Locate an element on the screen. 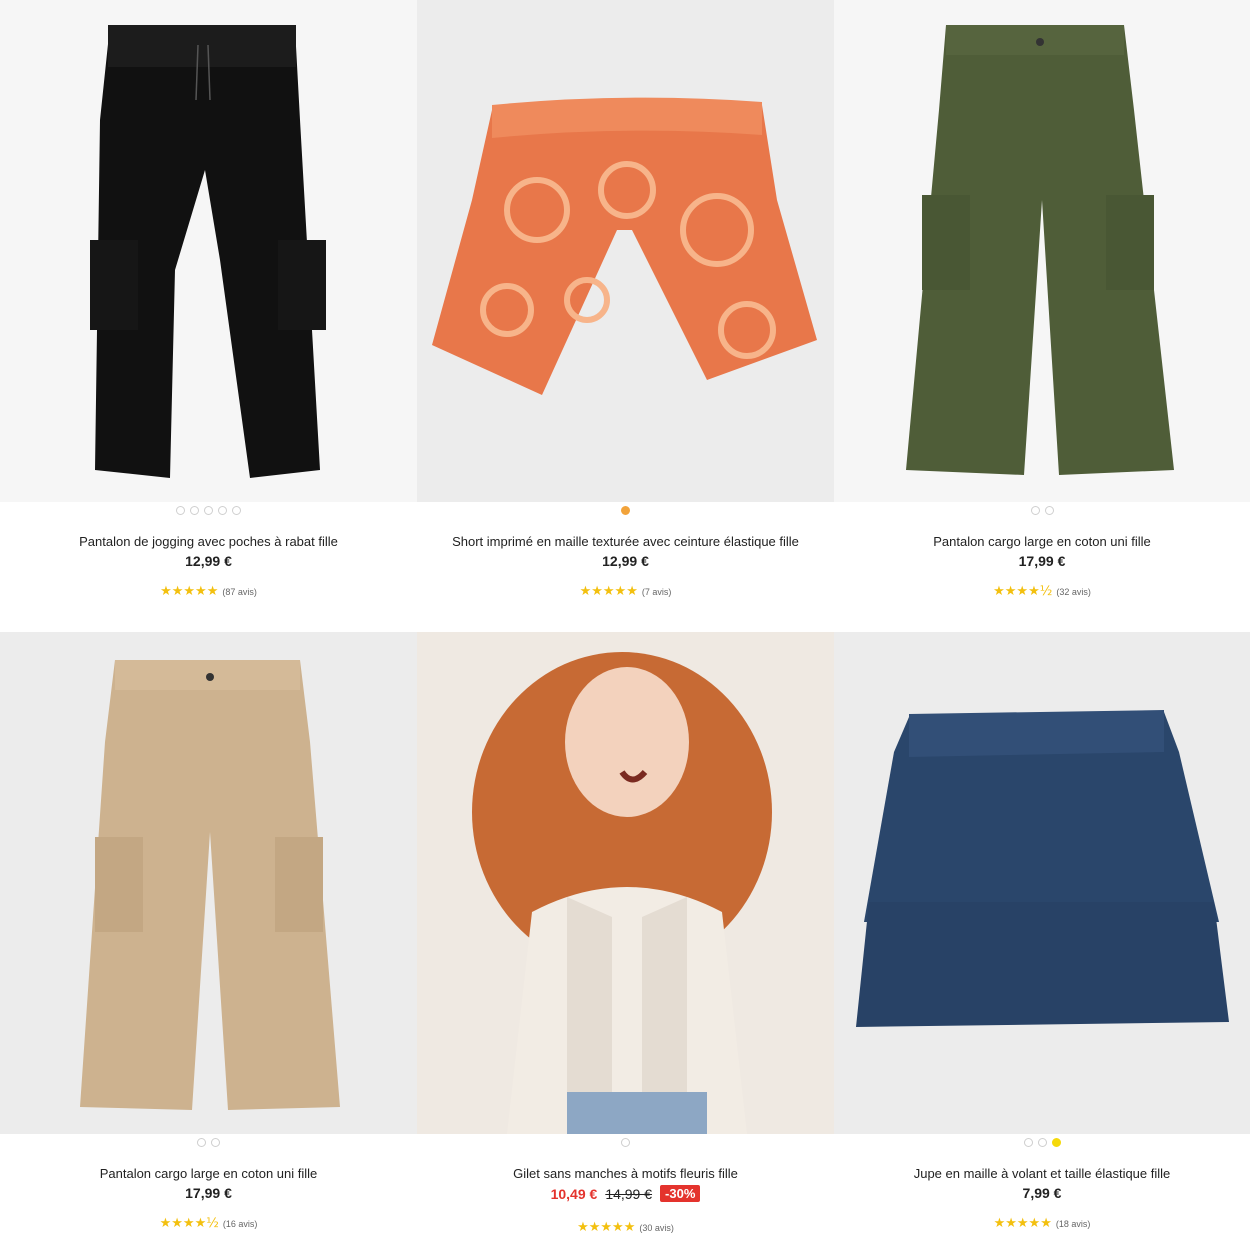 This screenshot has width=1250, height=1235. review-count: (87 avis) is located at coordinates (239, 591).